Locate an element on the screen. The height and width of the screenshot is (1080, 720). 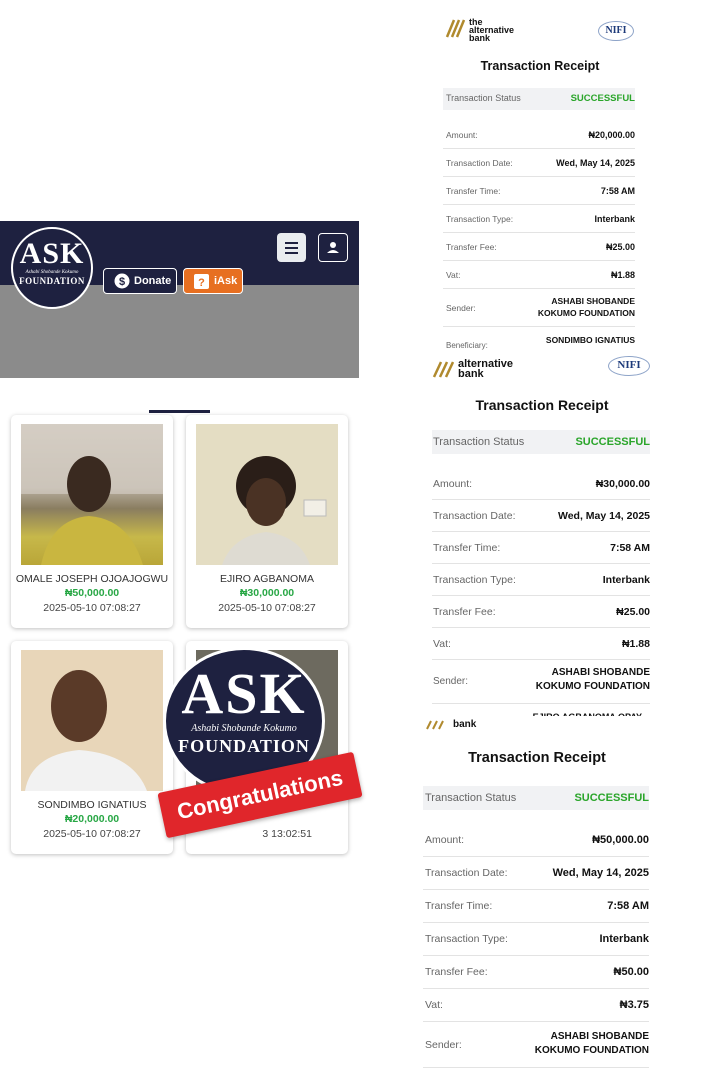
menu-button is located at coordinates (291, 247).